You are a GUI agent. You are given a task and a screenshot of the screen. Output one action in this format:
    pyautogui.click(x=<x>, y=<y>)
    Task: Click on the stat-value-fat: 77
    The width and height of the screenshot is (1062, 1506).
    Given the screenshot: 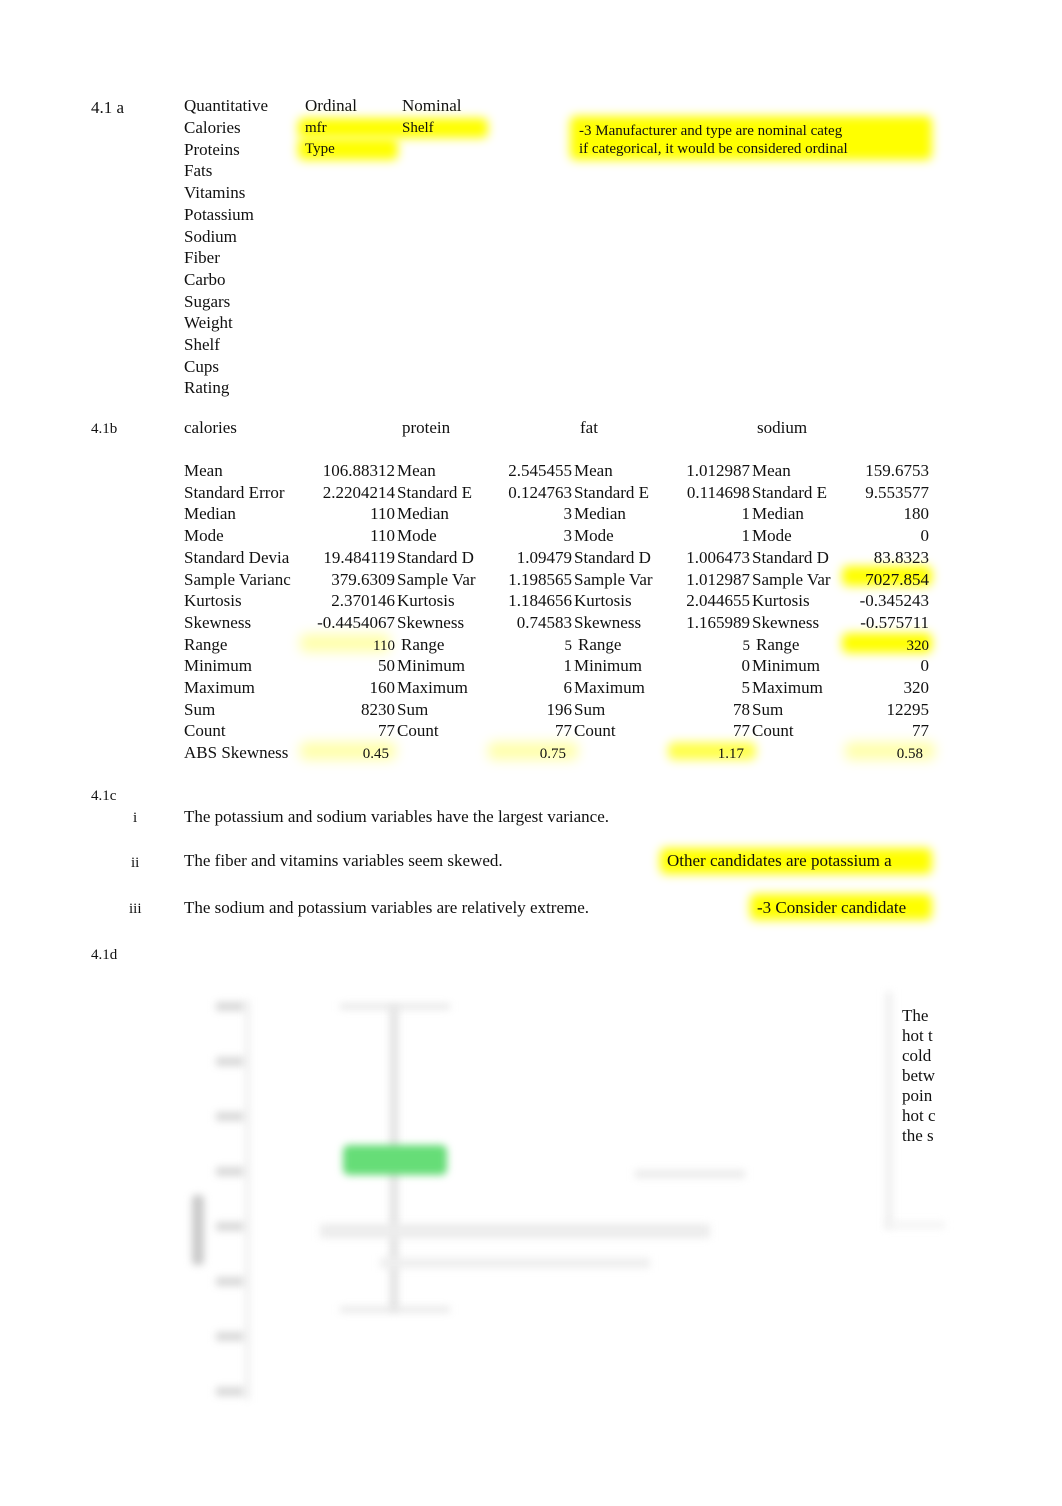 What is the action you would take?
    pyautogui.click(x=741, y=731)
    